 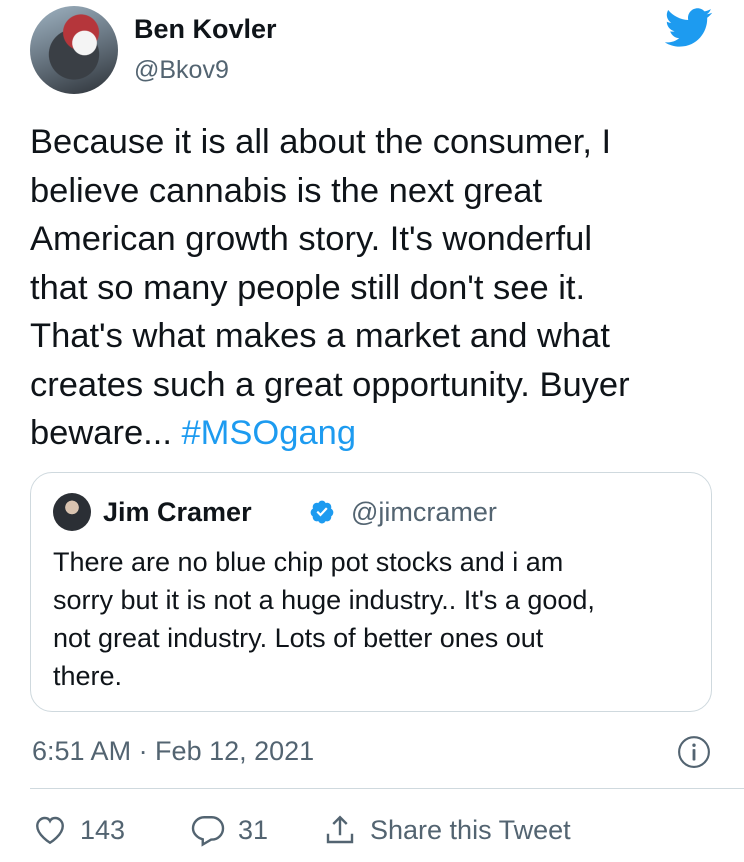 I want to click on like-count: 143, so click(x=103, y=829).